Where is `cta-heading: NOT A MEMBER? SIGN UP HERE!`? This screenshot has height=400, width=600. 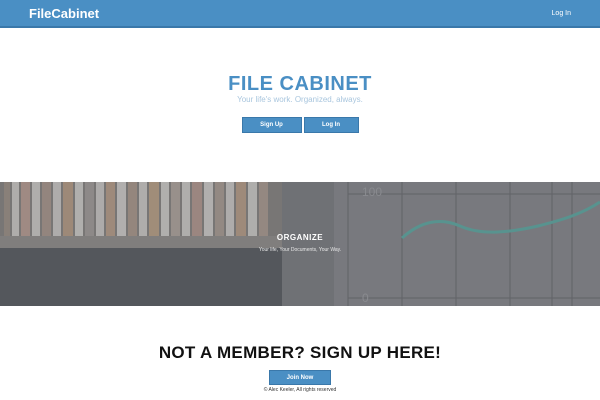
cta-heading: NOT A MEMBER? SIGN UP HERE! is located at coordinates (300, 352).